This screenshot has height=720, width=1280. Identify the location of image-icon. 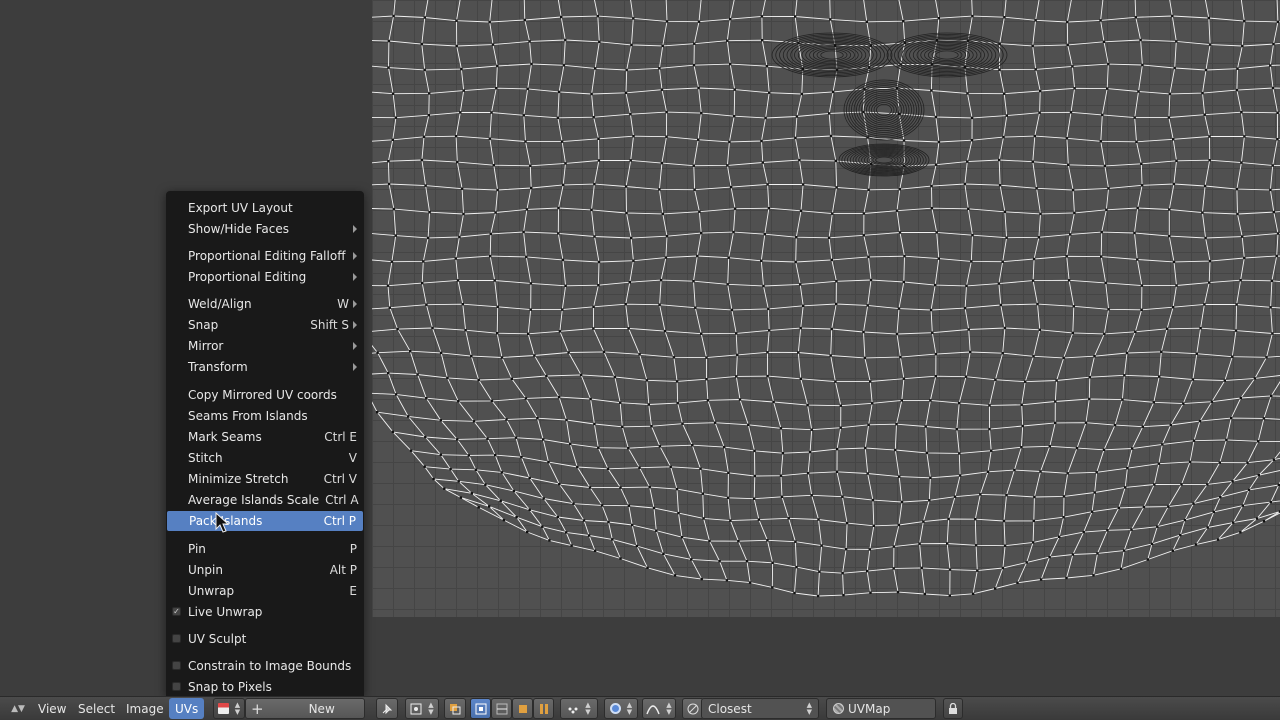
(223, 708).